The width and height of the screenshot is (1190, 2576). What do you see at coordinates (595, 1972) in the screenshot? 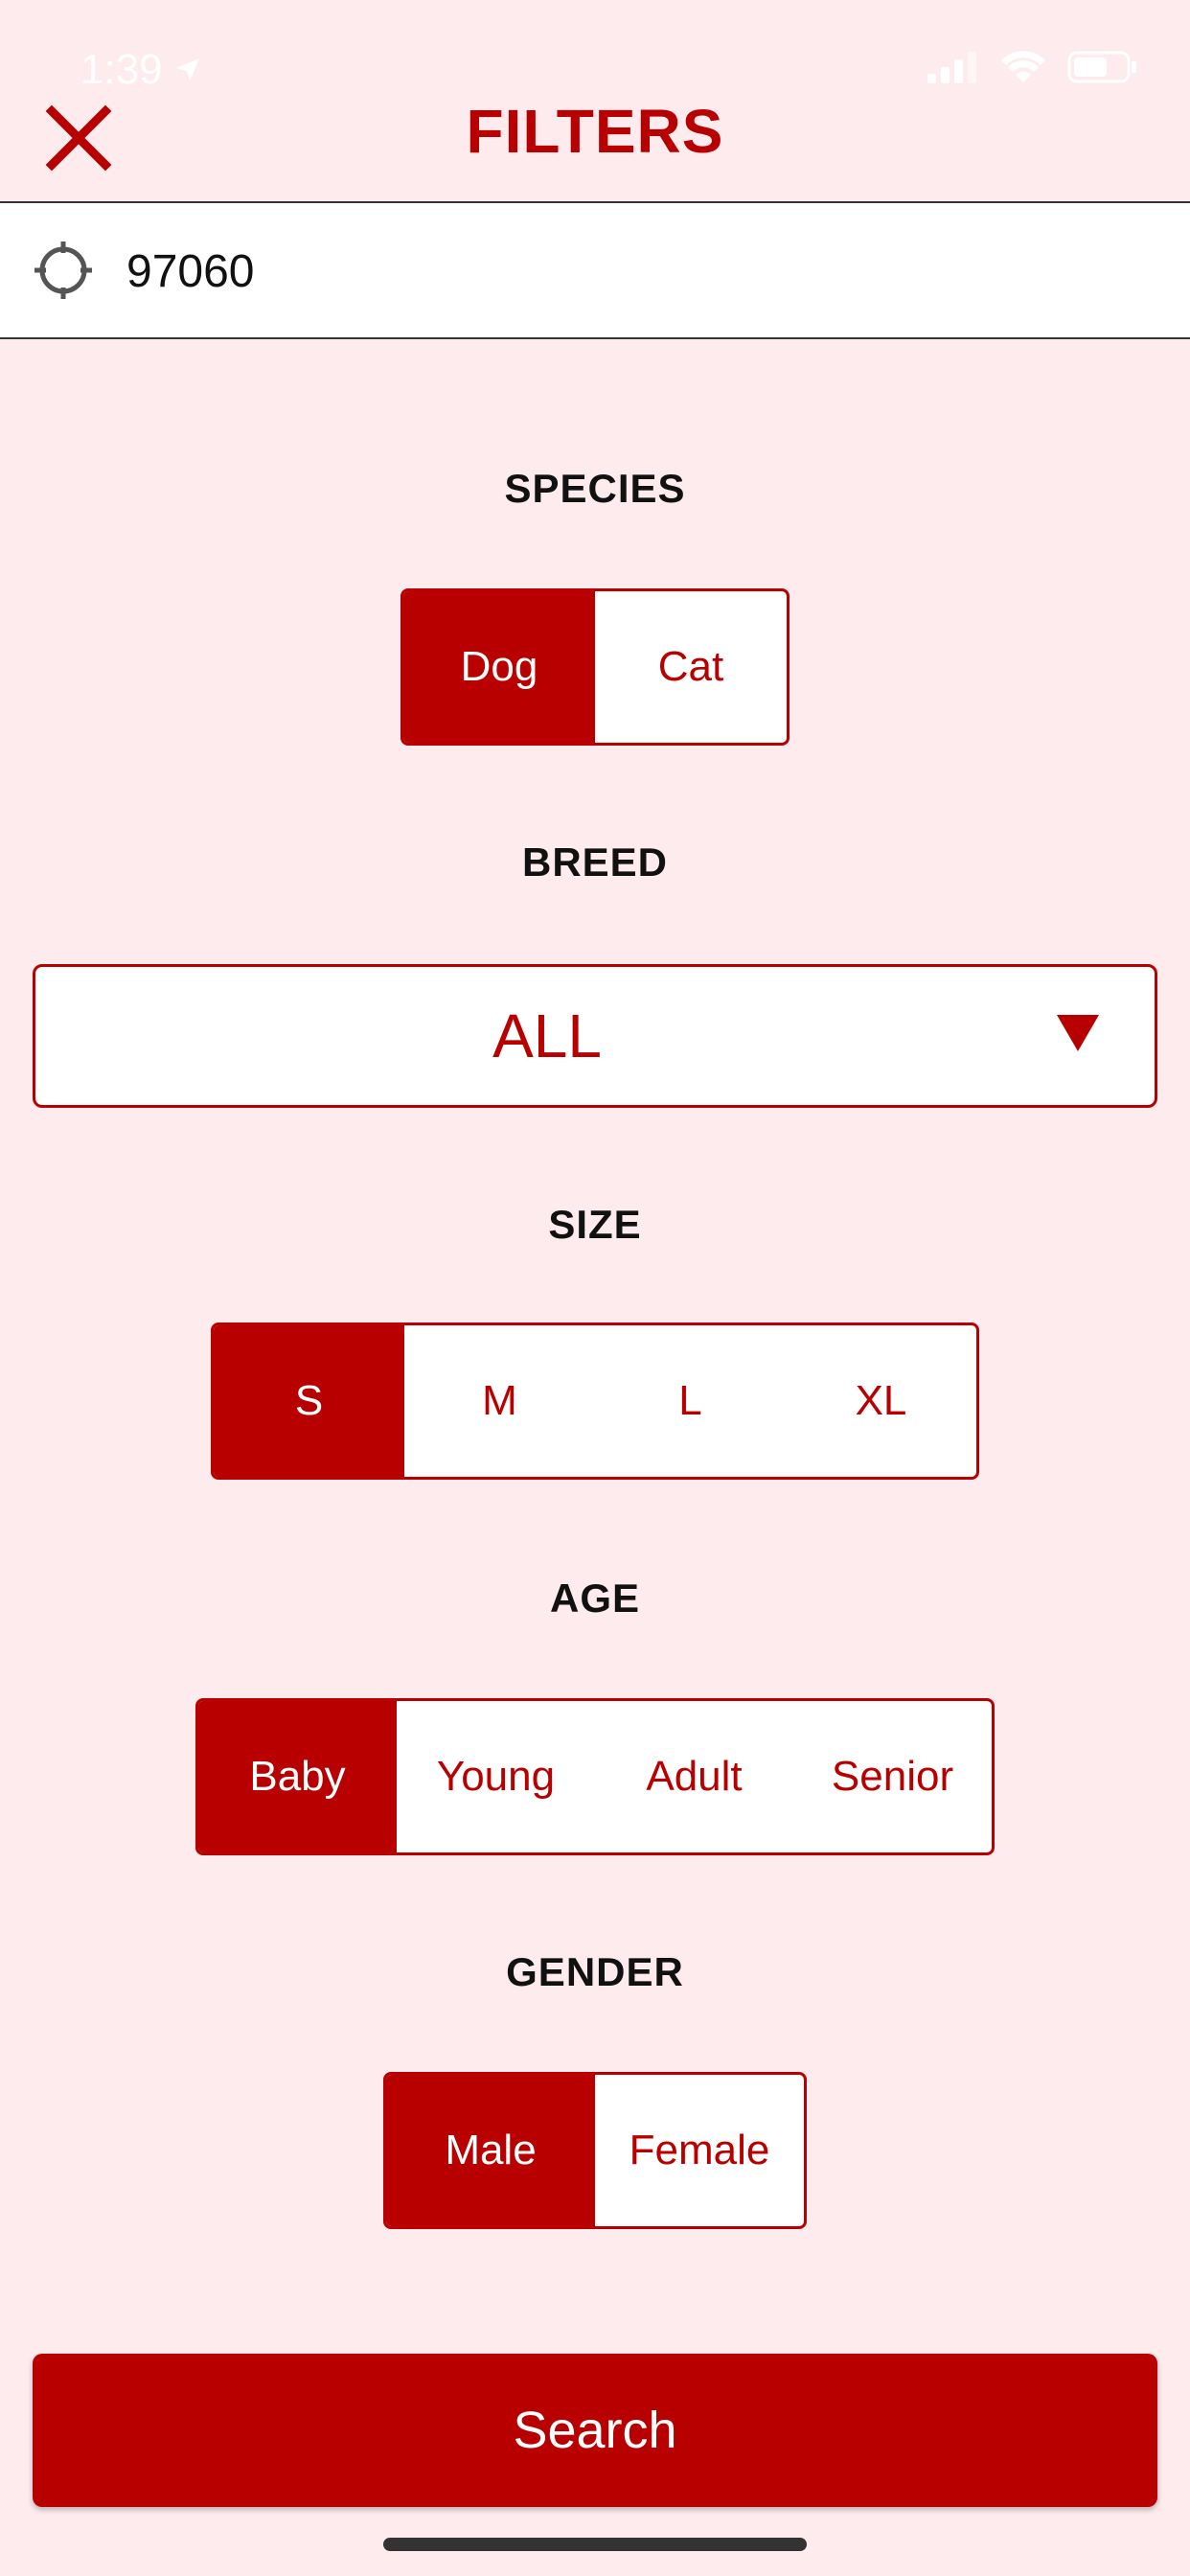
I see `gender-label: GENDER` at bounding box center [595, 1972].